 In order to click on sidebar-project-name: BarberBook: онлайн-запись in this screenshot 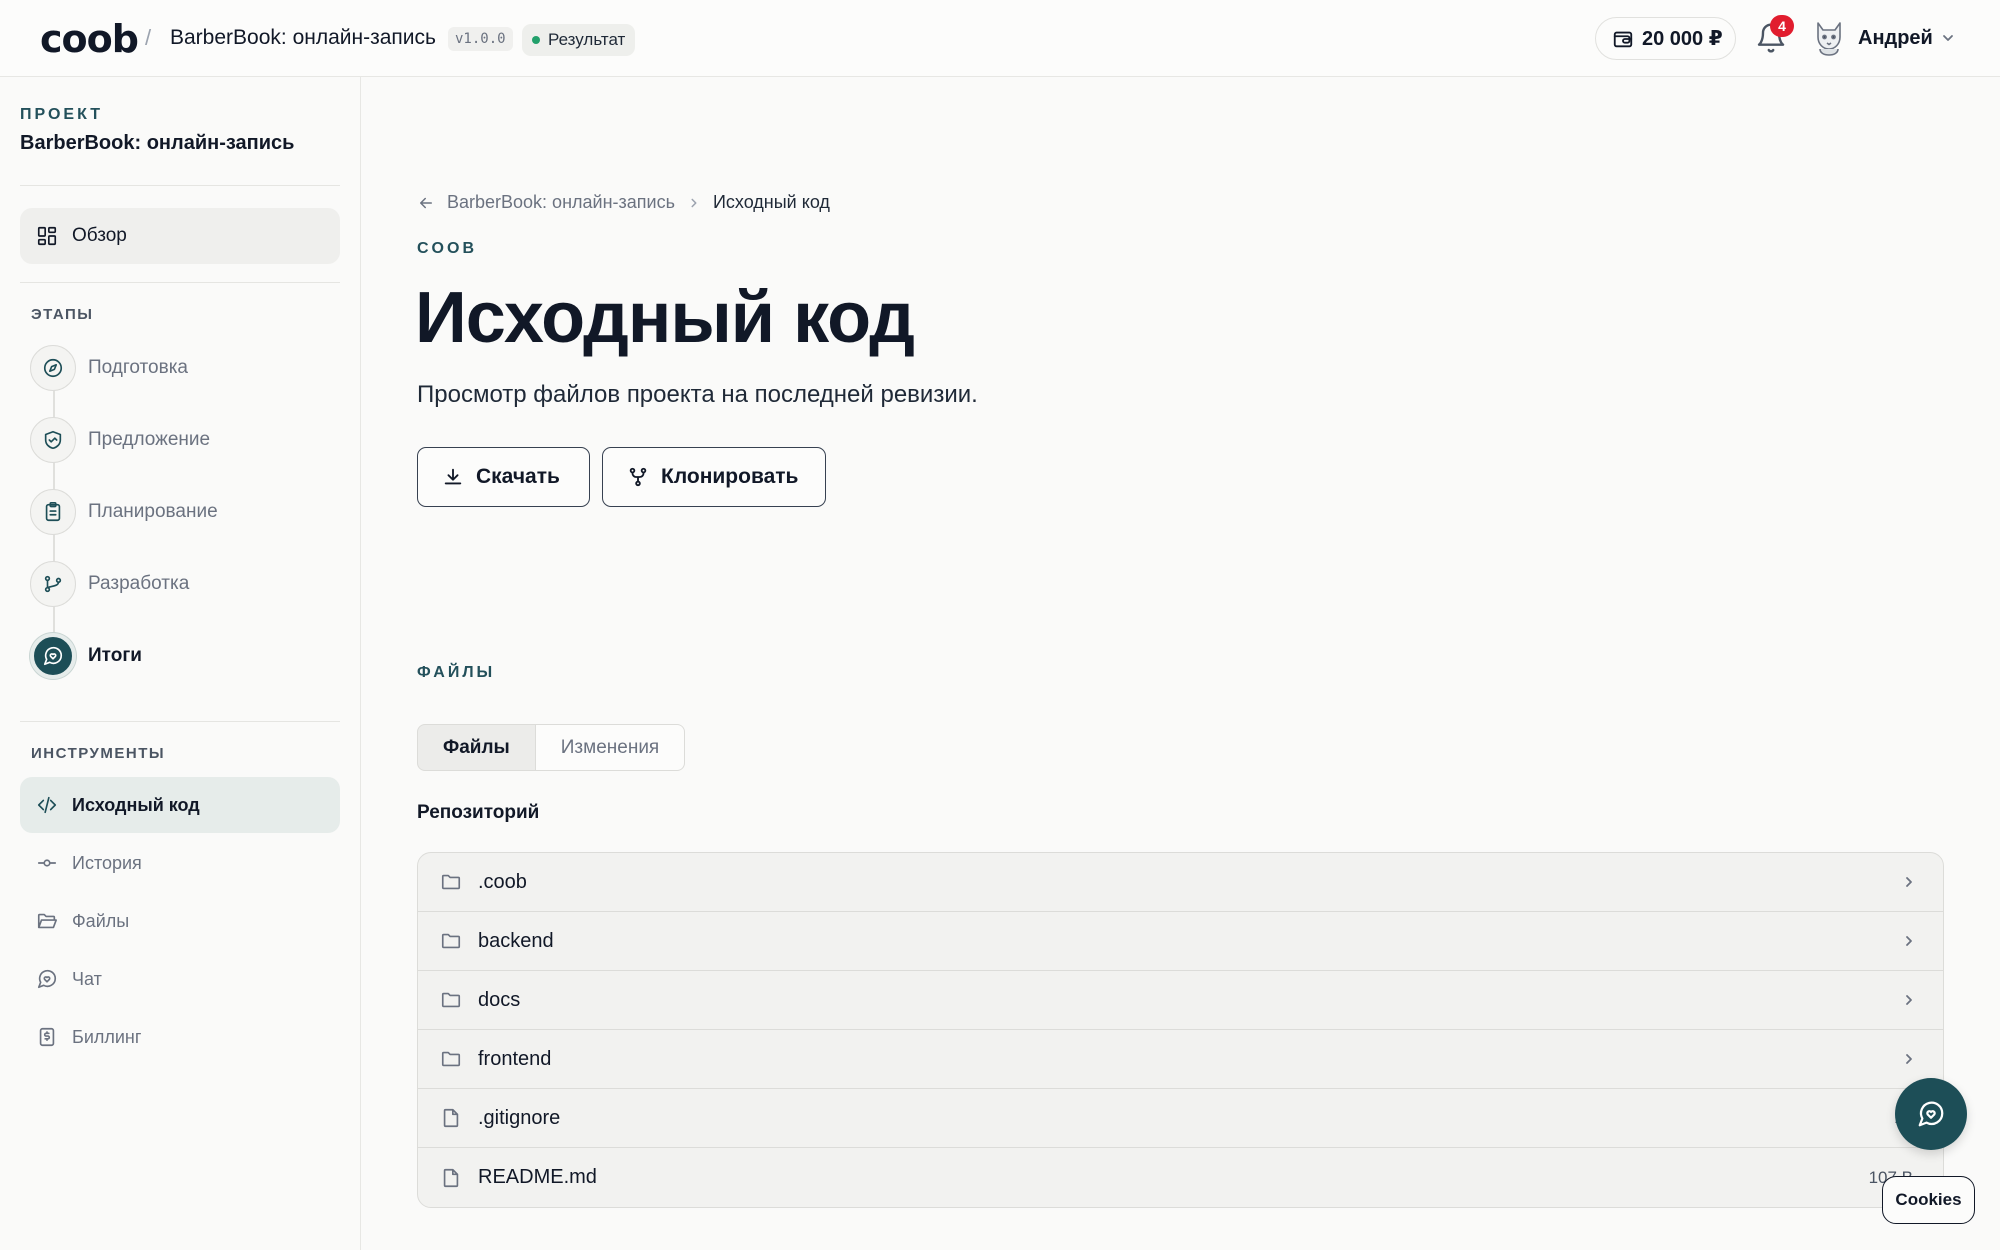, I will do `click(157, 143)`.